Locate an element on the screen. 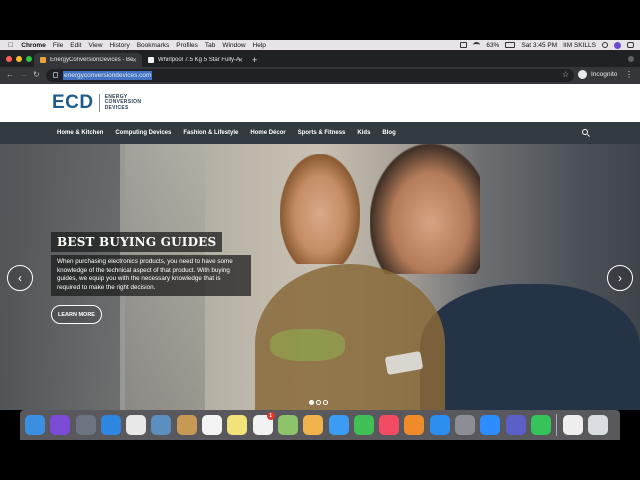 The height and width of the screenshot is (480, 640). tab-title: Whirlpool 7.5 Kg 5 Star Fully-A is located at coordinates (199, 60).